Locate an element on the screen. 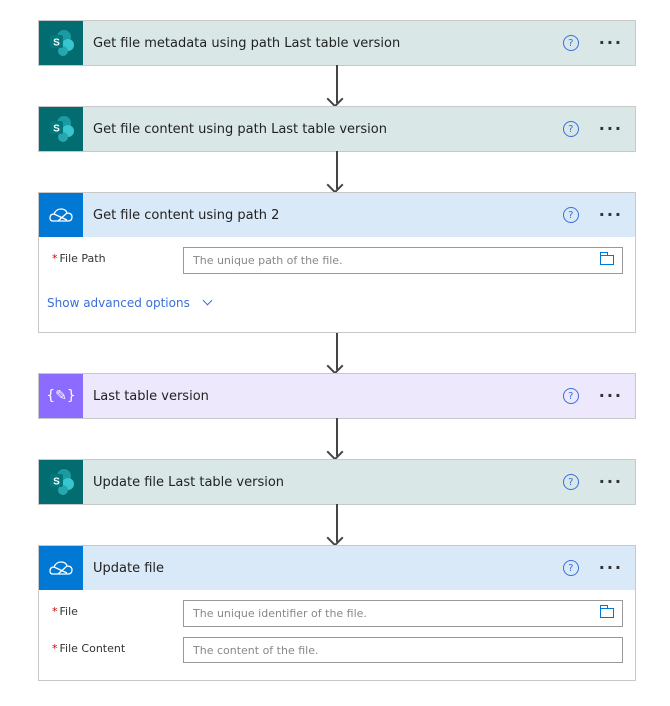 The height and width of the screenshot is (706, 670). action-card-last-table-version: {✎} Last table version ? ··· is located at coordinates (337, 396).